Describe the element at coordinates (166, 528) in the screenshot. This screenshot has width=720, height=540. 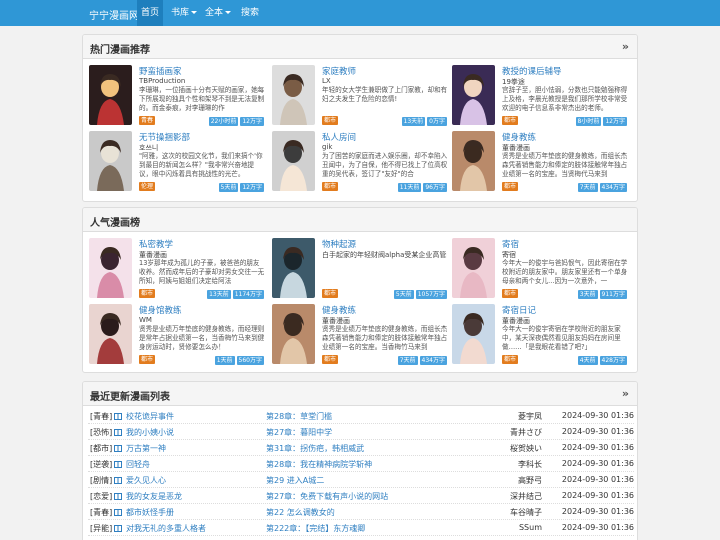
I see `row-title: 对我无礼的多重人格者` at that location.